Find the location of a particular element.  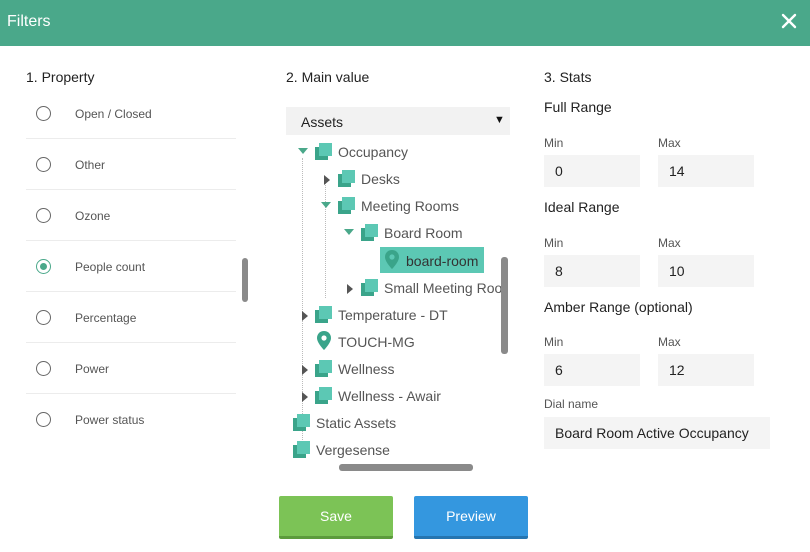

property-label: Open / Closed is located at coordinates (113, 114).